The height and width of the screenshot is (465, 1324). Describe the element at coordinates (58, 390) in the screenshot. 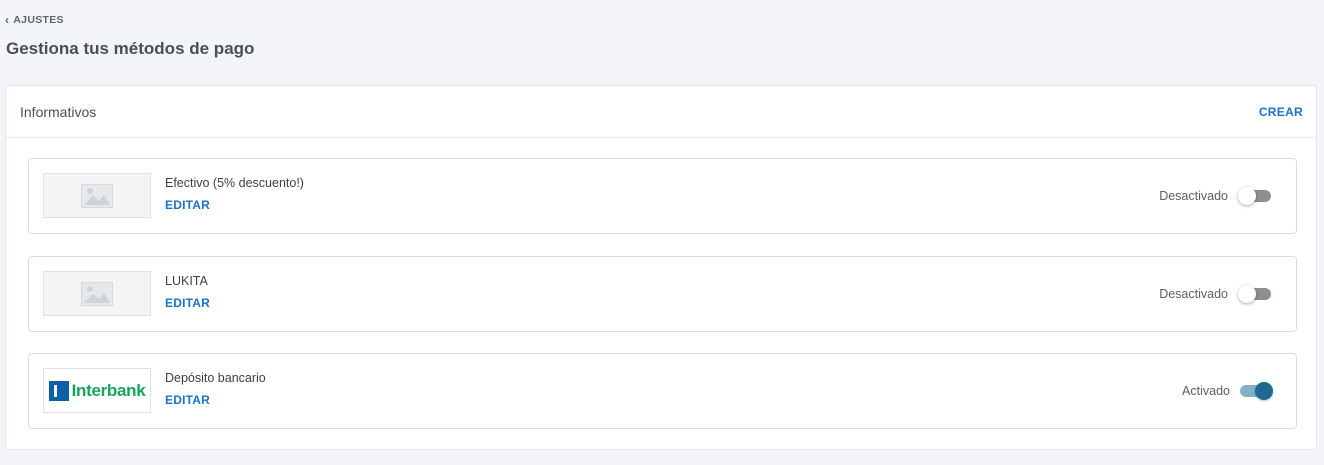

I see `interbank-mark-icon` at that location.